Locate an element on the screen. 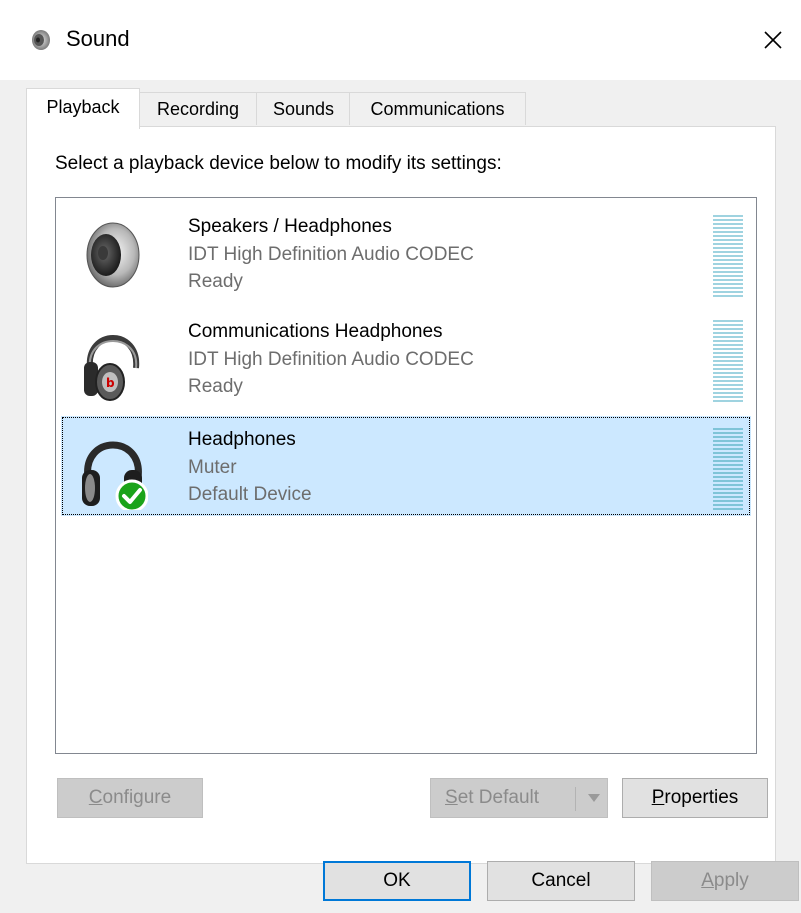 This screenshot has height=913, width=801. apply-mnemonic: A is located at coordinates (707, 880).